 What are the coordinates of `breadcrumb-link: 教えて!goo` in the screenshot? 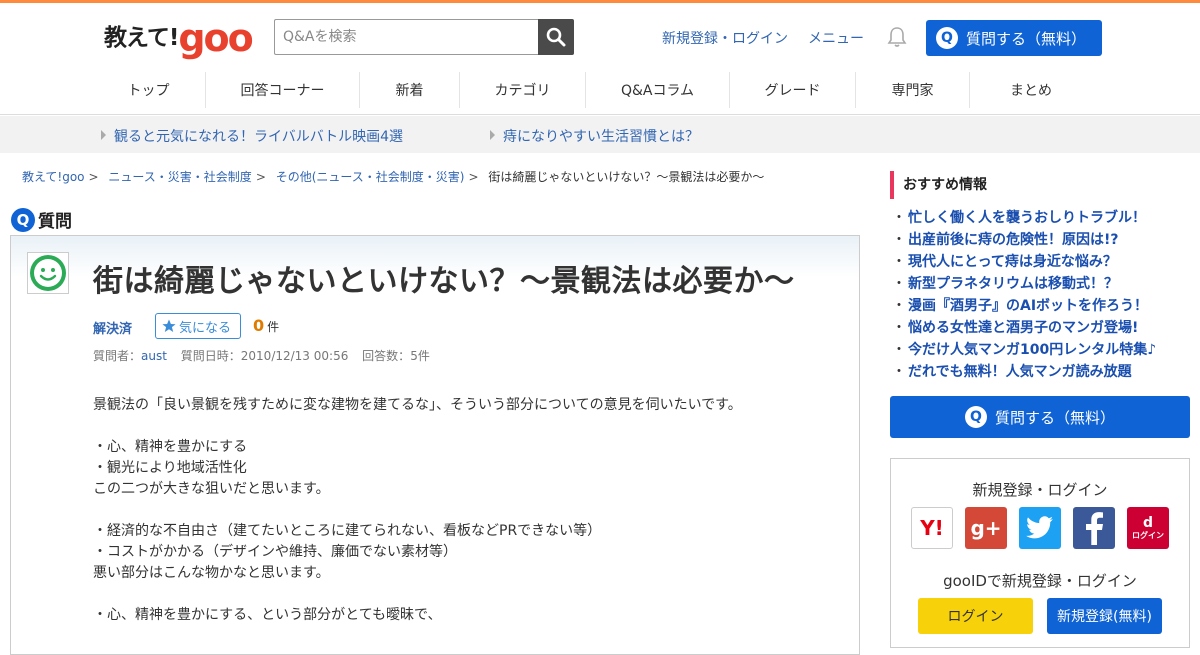 It's located at (53, 177).